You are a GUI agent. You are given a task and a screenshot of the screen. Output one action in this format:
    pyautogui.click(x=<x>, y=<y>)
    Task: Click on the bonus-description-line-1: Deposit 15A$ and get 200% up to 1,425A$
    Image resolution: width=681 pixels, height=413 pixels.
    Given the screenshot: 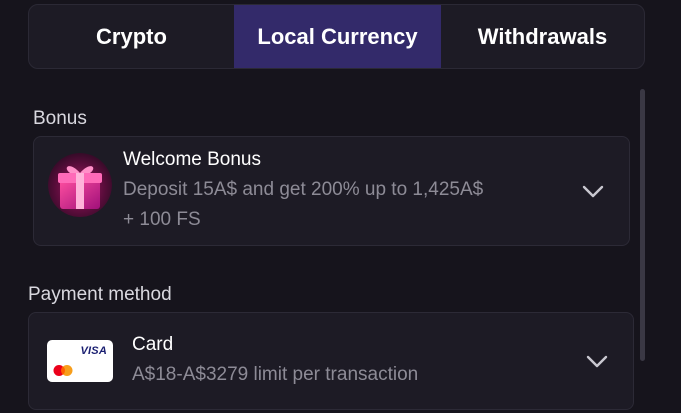 What is the action you would take?
    pyautogui.click(x=303, y=189)
    